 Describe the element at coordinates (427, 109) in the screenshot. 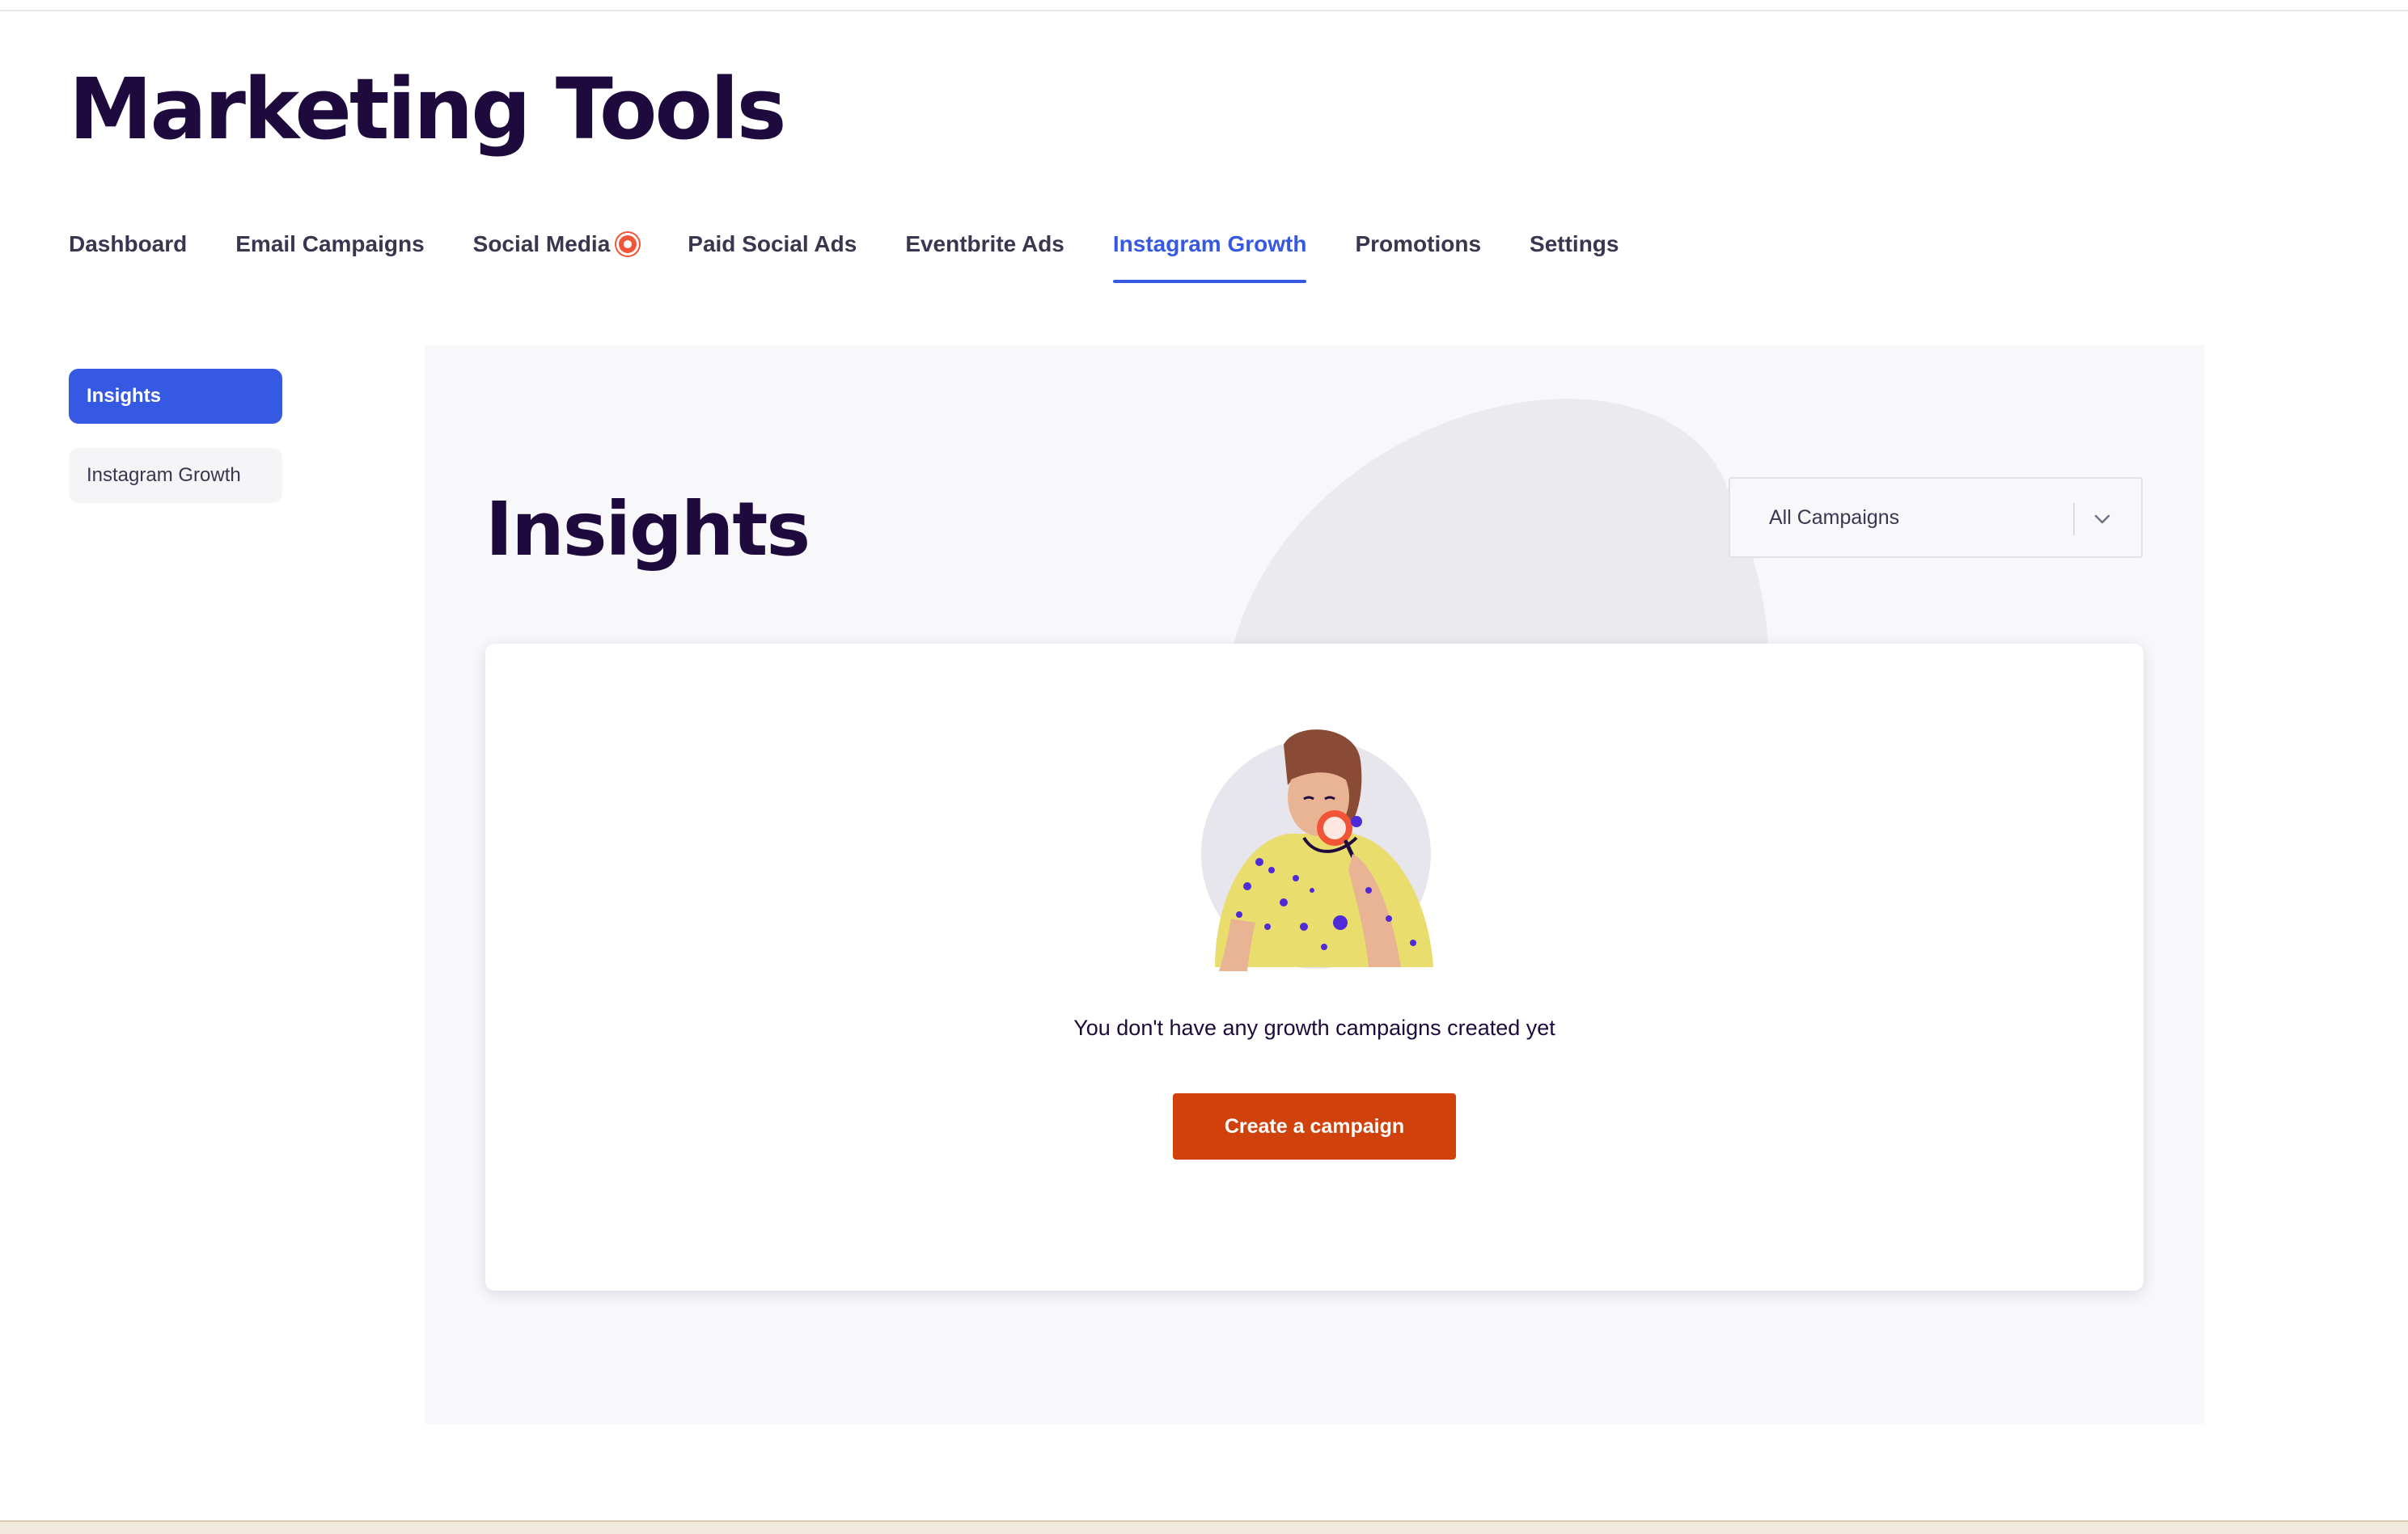

I see `page-title: Marketing Tools` at that location.